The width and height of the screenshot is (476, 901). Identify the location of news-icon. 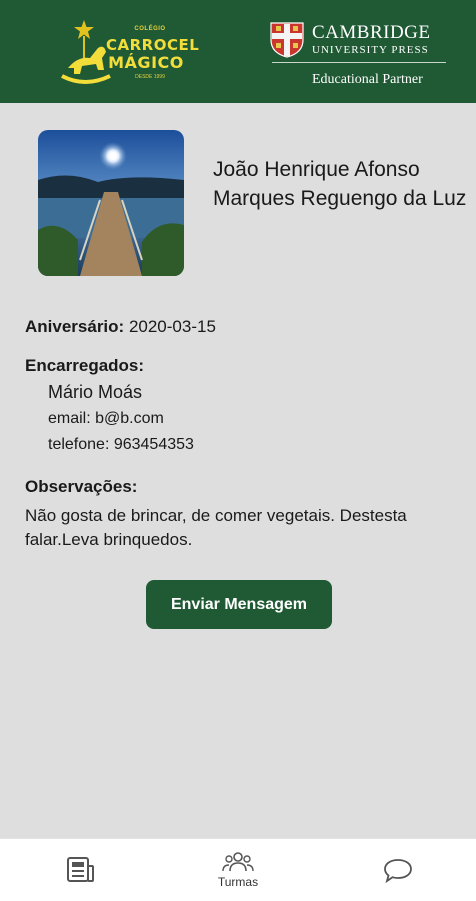
(80, 869).